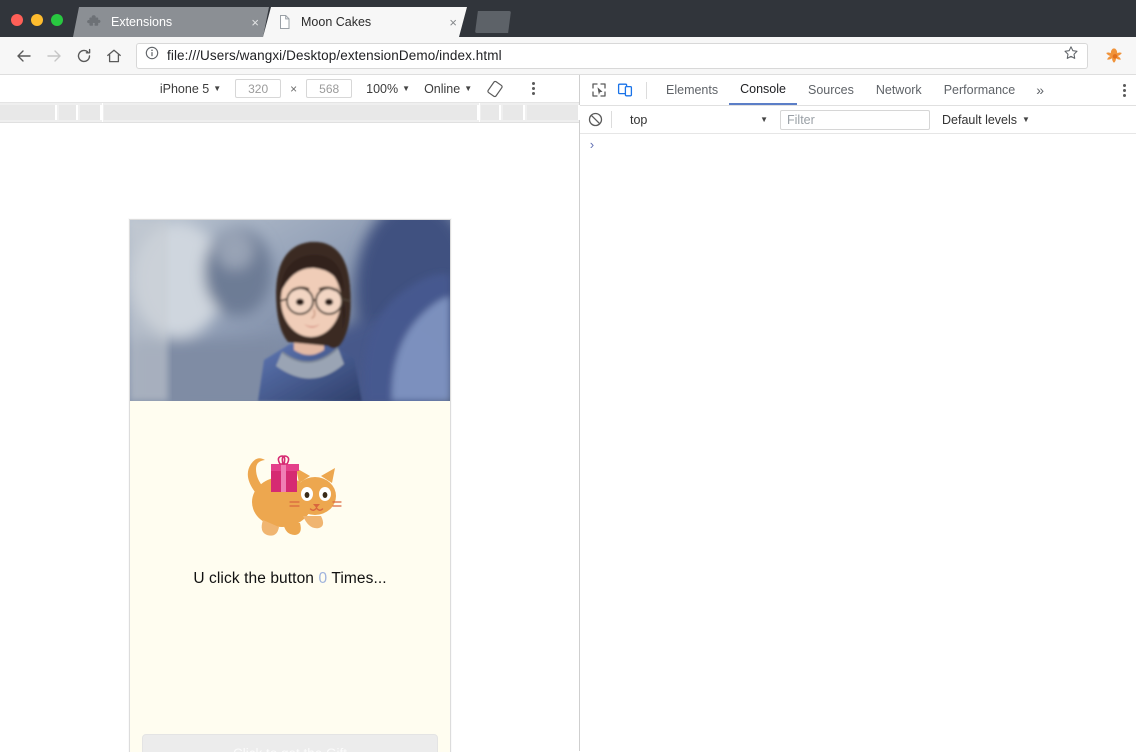  Describe the element at coordinates (980, 119) in the screenshot. I see `levels-value: Default levels` at that location.